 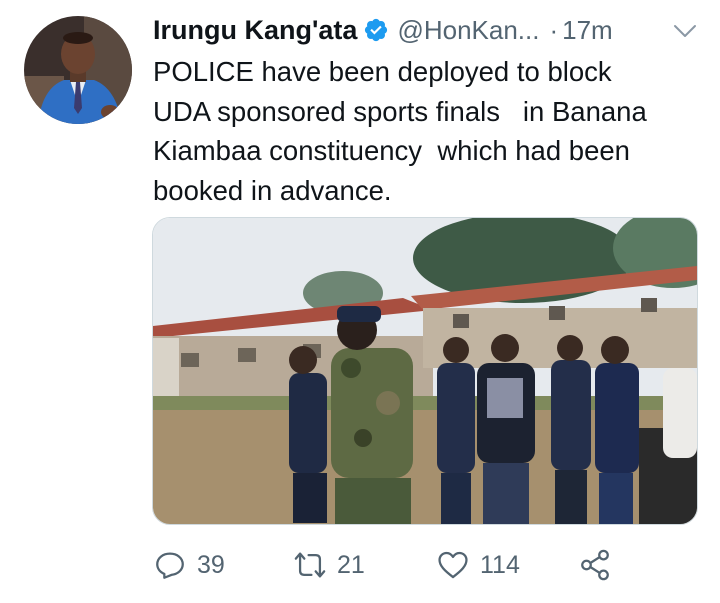 I want to click on retweet-button: 21, so click(x=329, y=565).